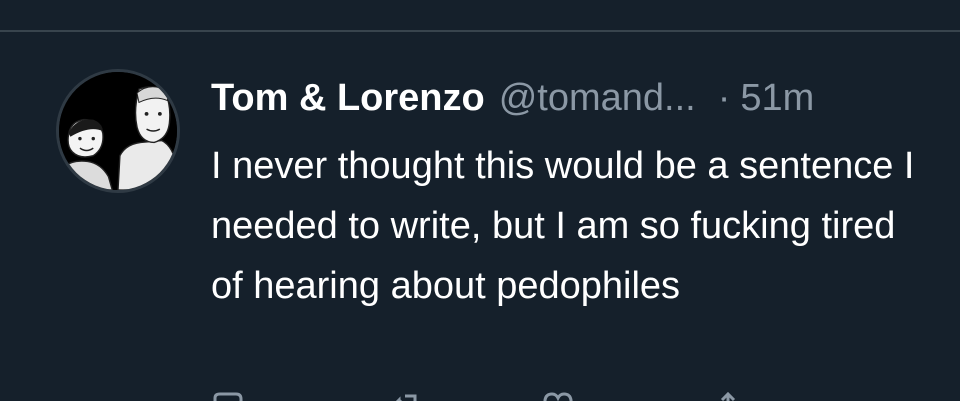 This screenshot has width=960, height=401. I want to click on tweet-header: Tom & Lorenzo @tomand... · 51m, so click(512, 98).